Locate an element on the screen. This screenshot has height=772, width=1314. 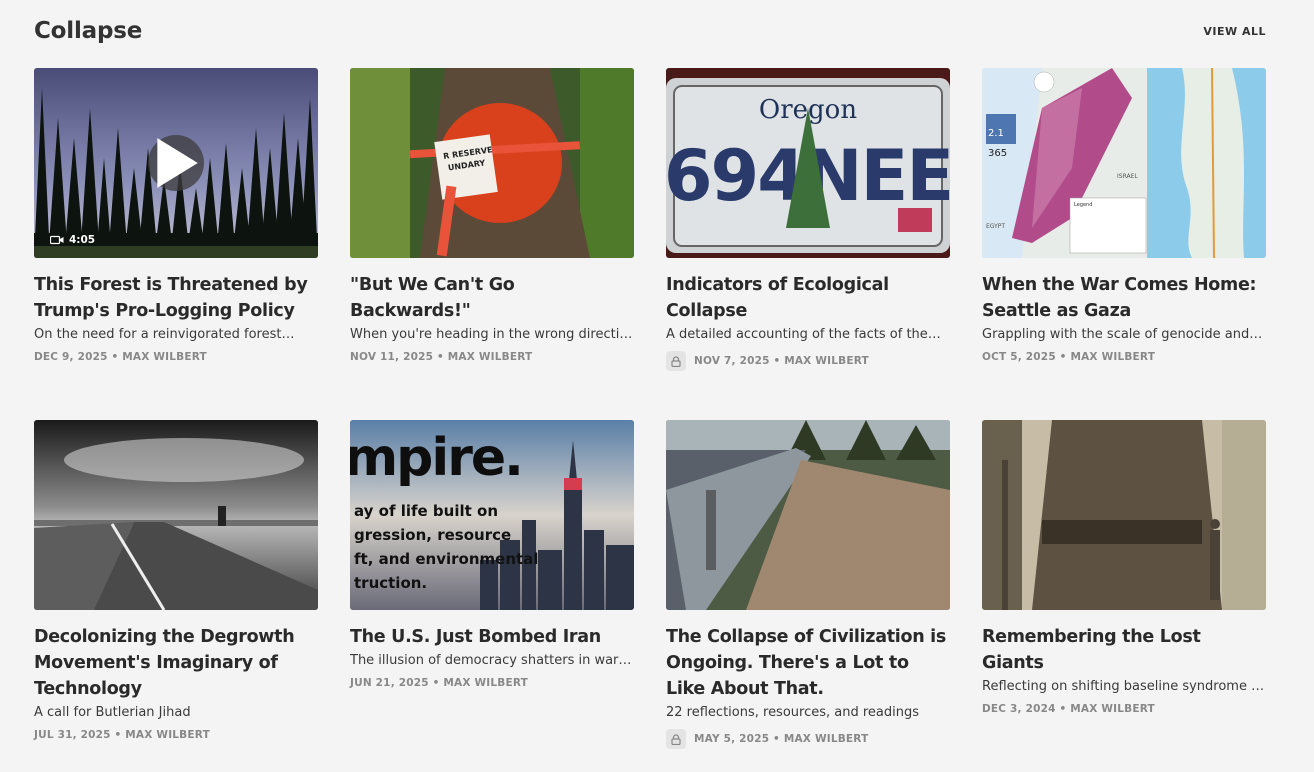
section-header: Collapse VIEW ALL is located at coordinates (650, 31).